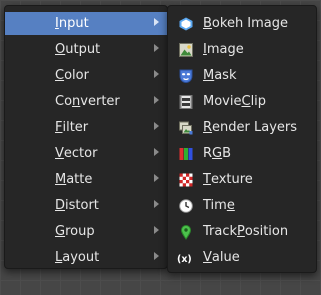 The height and width of the screenshot is (295, 321). I want to click on menu-item-distort: Distort, so click(86, 205).